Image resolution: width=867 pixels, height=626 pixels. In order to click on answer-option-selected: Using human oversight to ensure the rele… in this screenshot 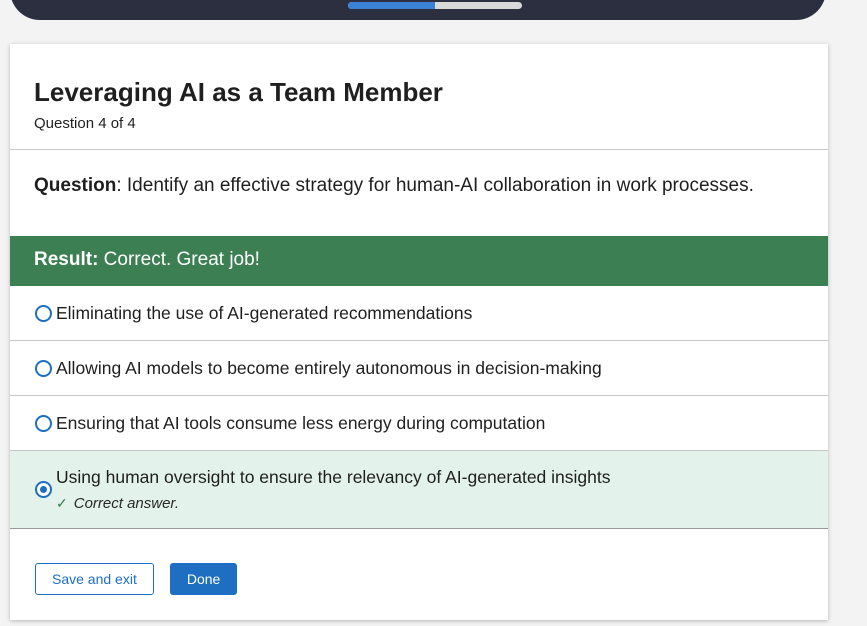, I will do `click(419, 490)`.